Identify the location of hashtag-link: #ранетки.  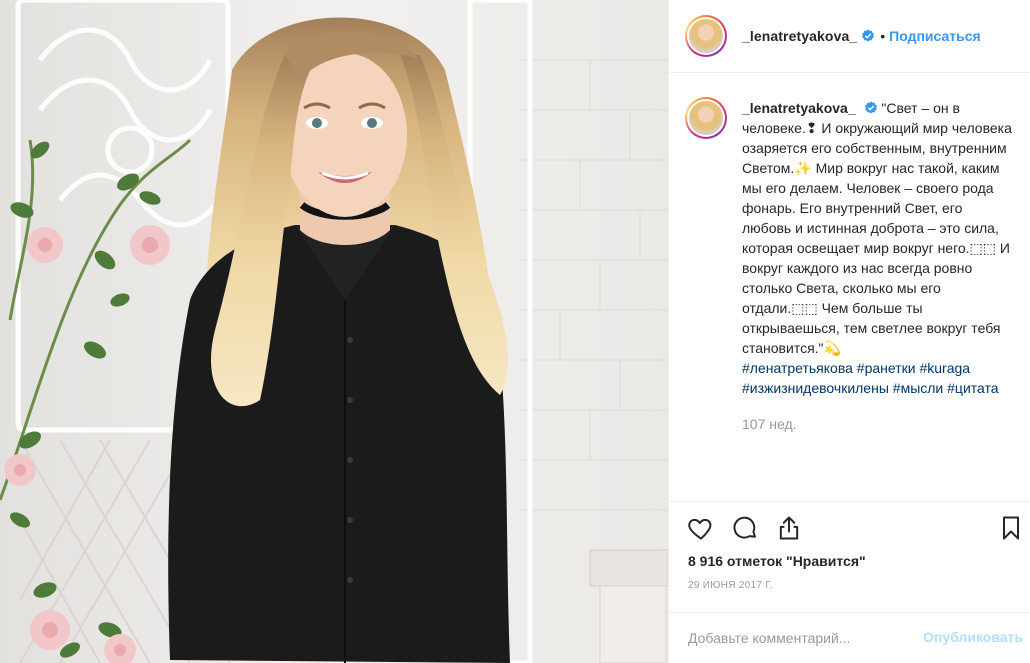
(886, 368).